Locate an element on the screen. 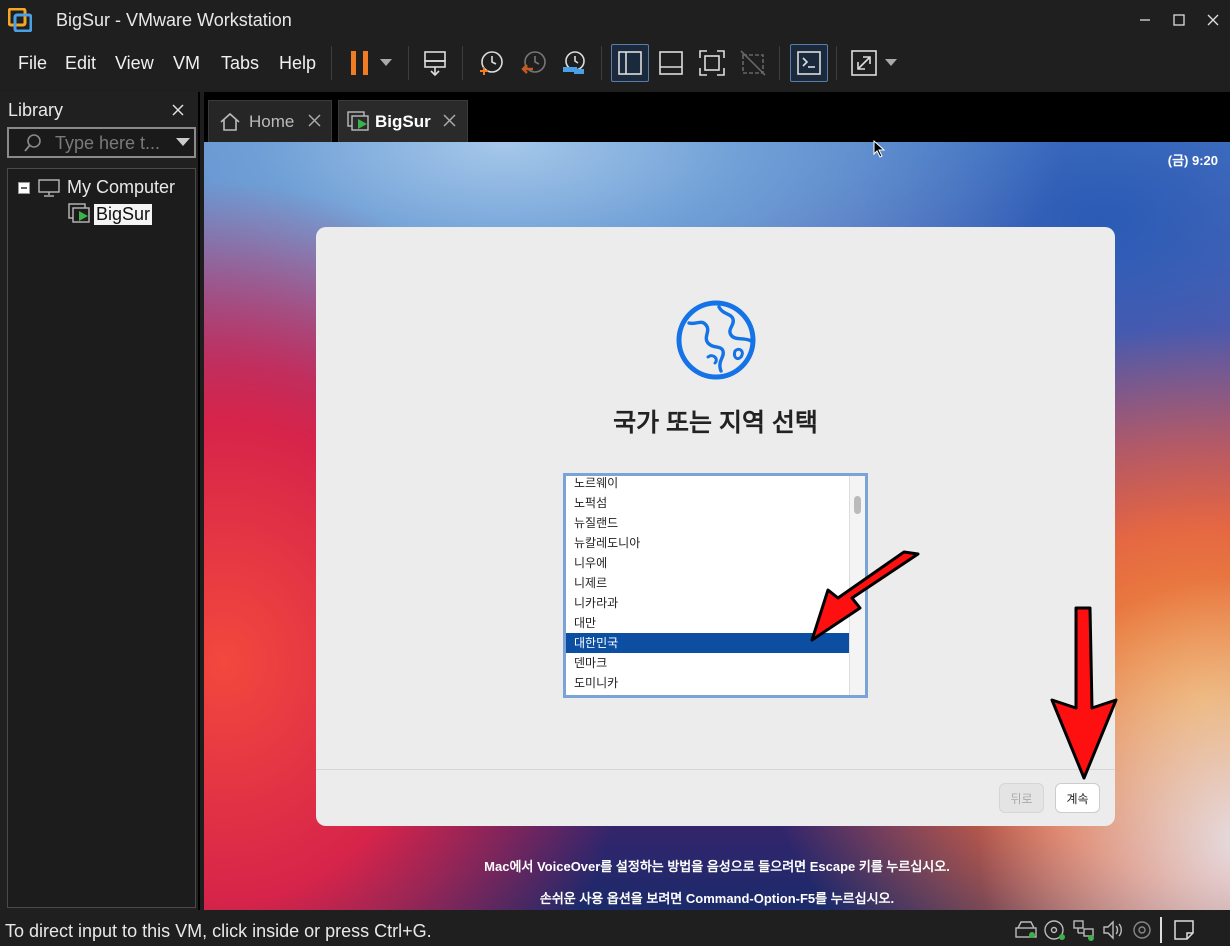  thumbnail-layout-icon is located at coordinates (671, 63).